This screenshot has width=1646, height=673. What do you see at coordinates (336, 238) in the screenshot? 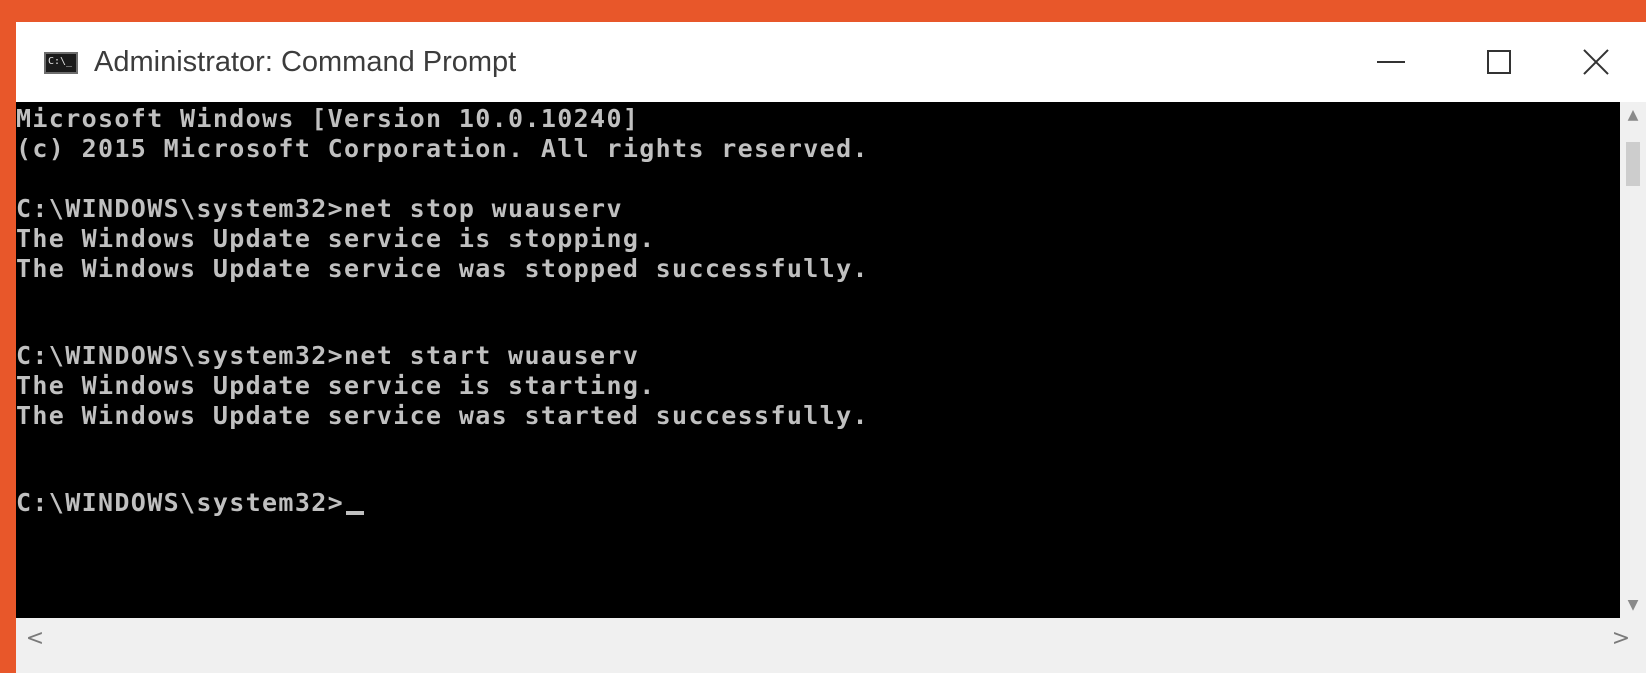
I see `console-line: The Windows Update service is stopping.` at bounding box center [336, 238].